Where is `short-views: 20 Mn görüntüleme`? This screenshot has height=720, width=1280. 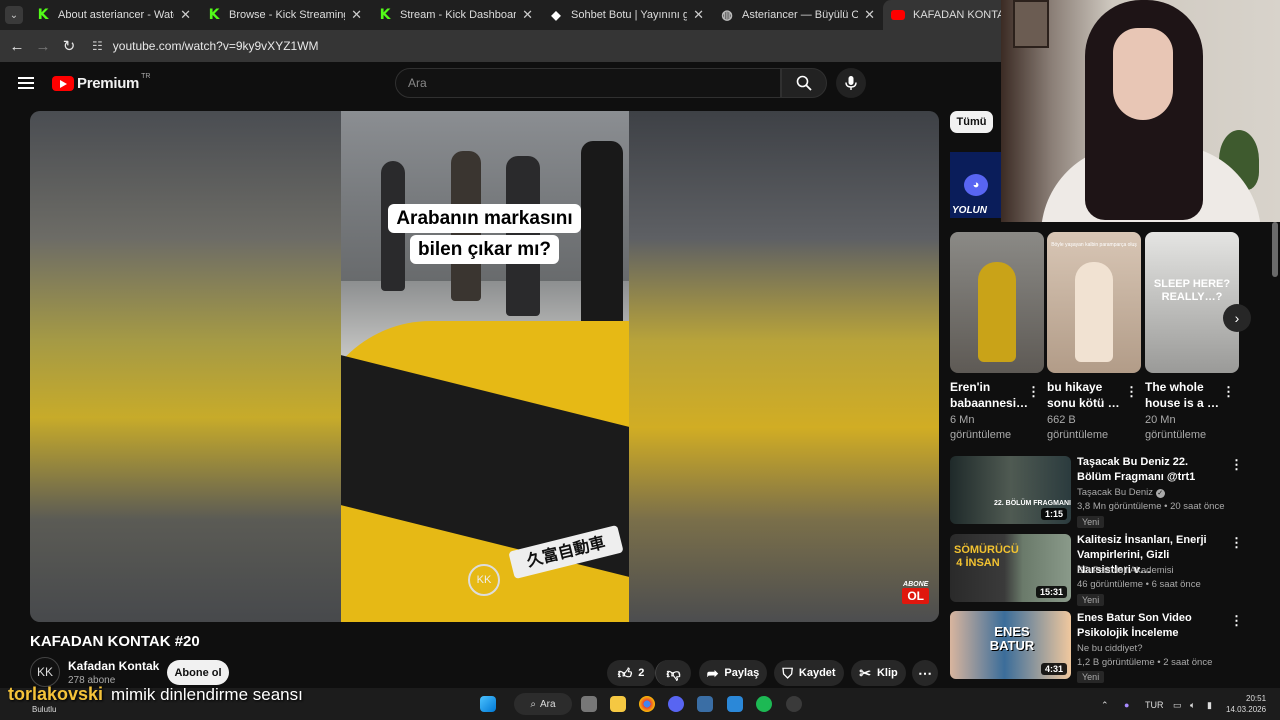 short-views: 20 Mn görüntüleme is located at coordinates (1190, 428).